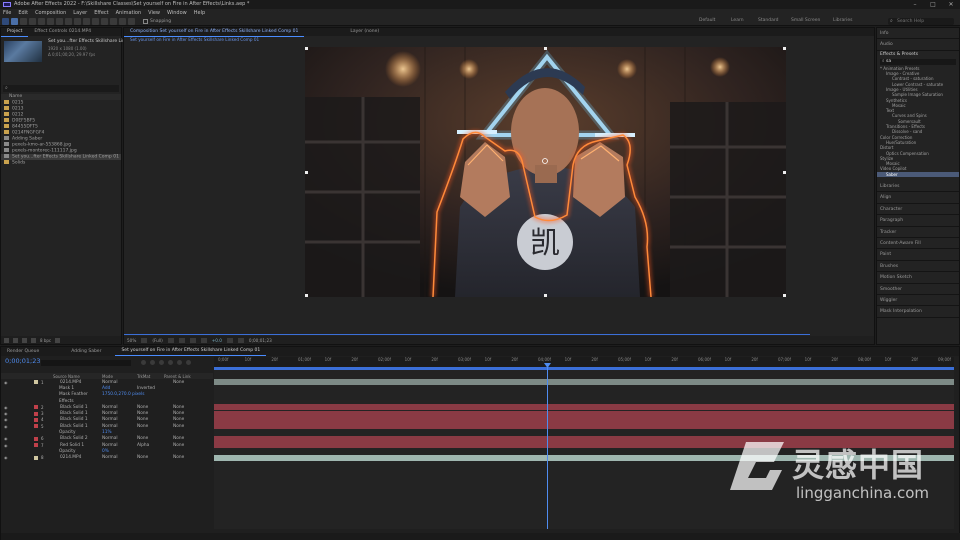 The height and width of the screenshot is (540, 960). Describe the element at coordinates (918, 244) in the screenshot. I see `panel-section-content-aware-fill: Content-Aware Fill` at that location.